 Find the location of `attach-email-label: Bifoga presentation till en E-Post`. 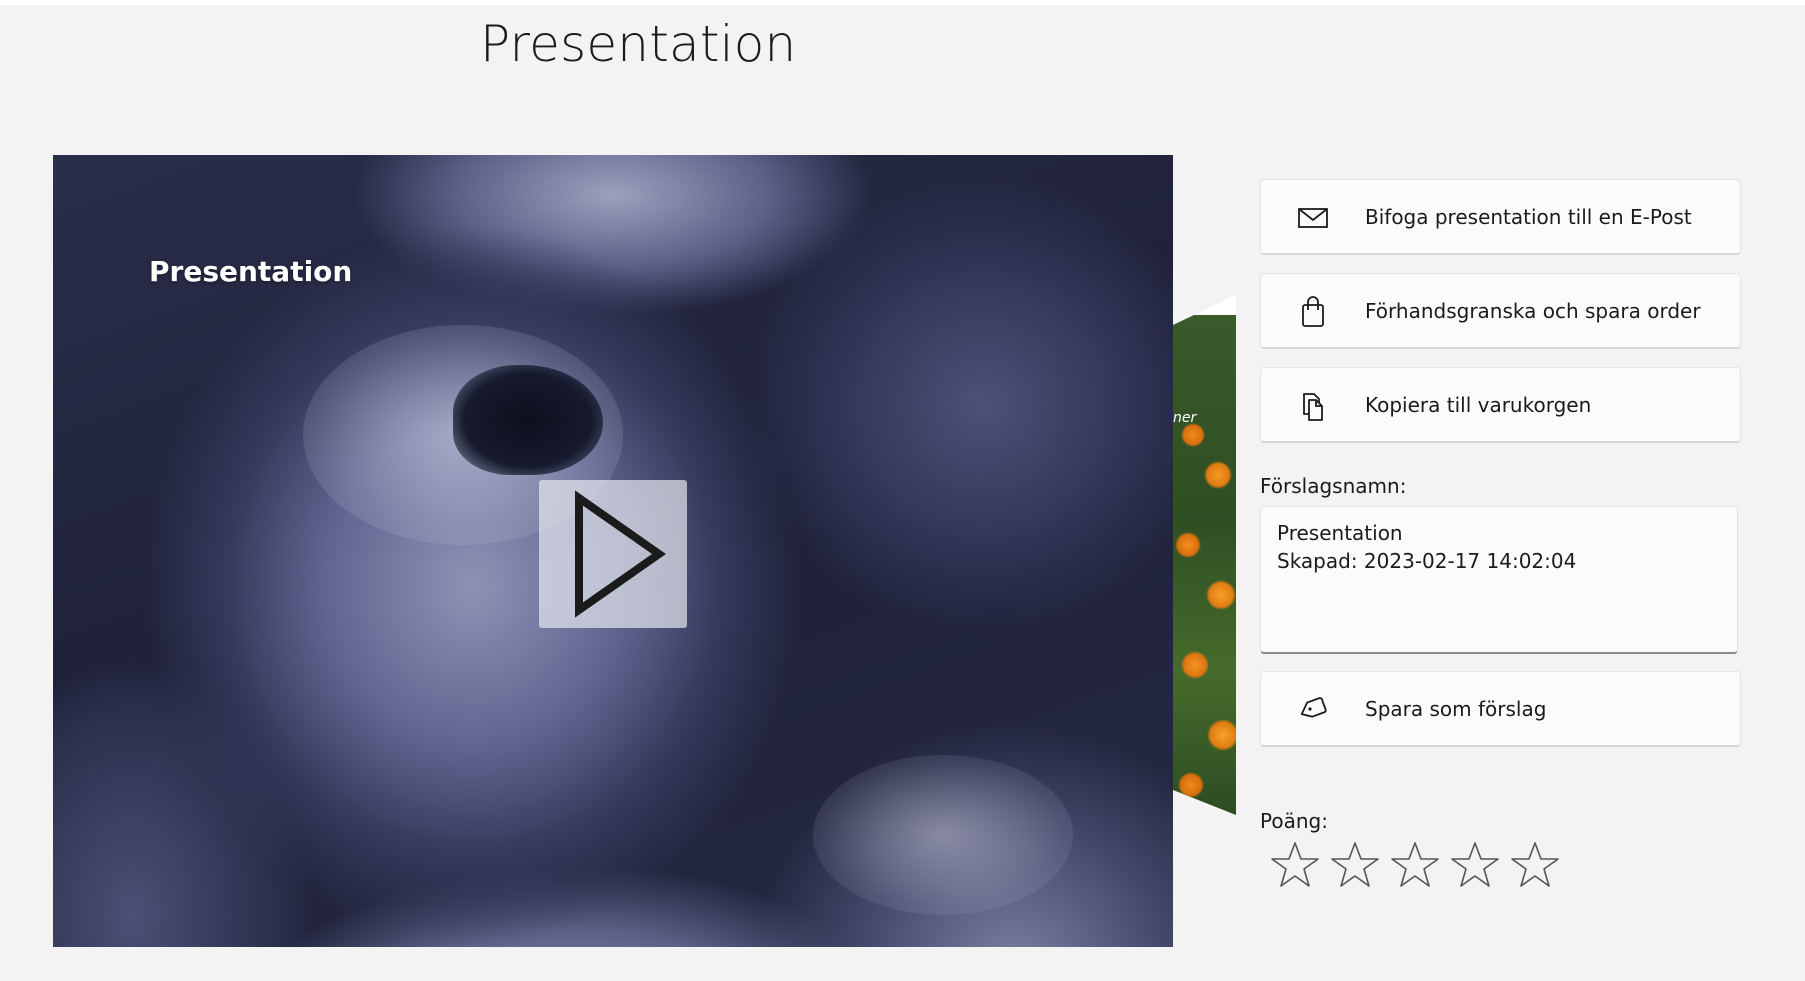

attach-email-label: Bifoga presentation till en E-Post is located at coordinates (1528, 217).